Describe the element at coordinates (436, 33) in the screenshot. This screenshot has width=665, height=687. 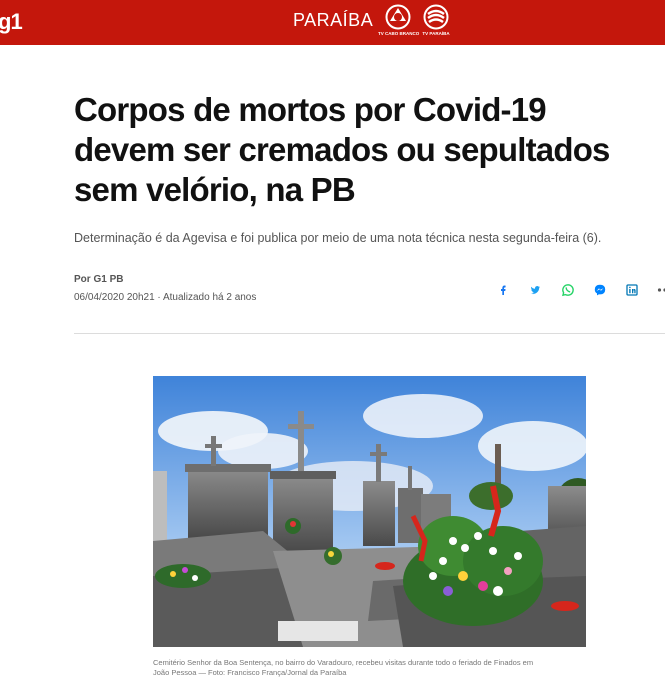
I see `tv-logo-label: TV PARAÍBA` at that location.